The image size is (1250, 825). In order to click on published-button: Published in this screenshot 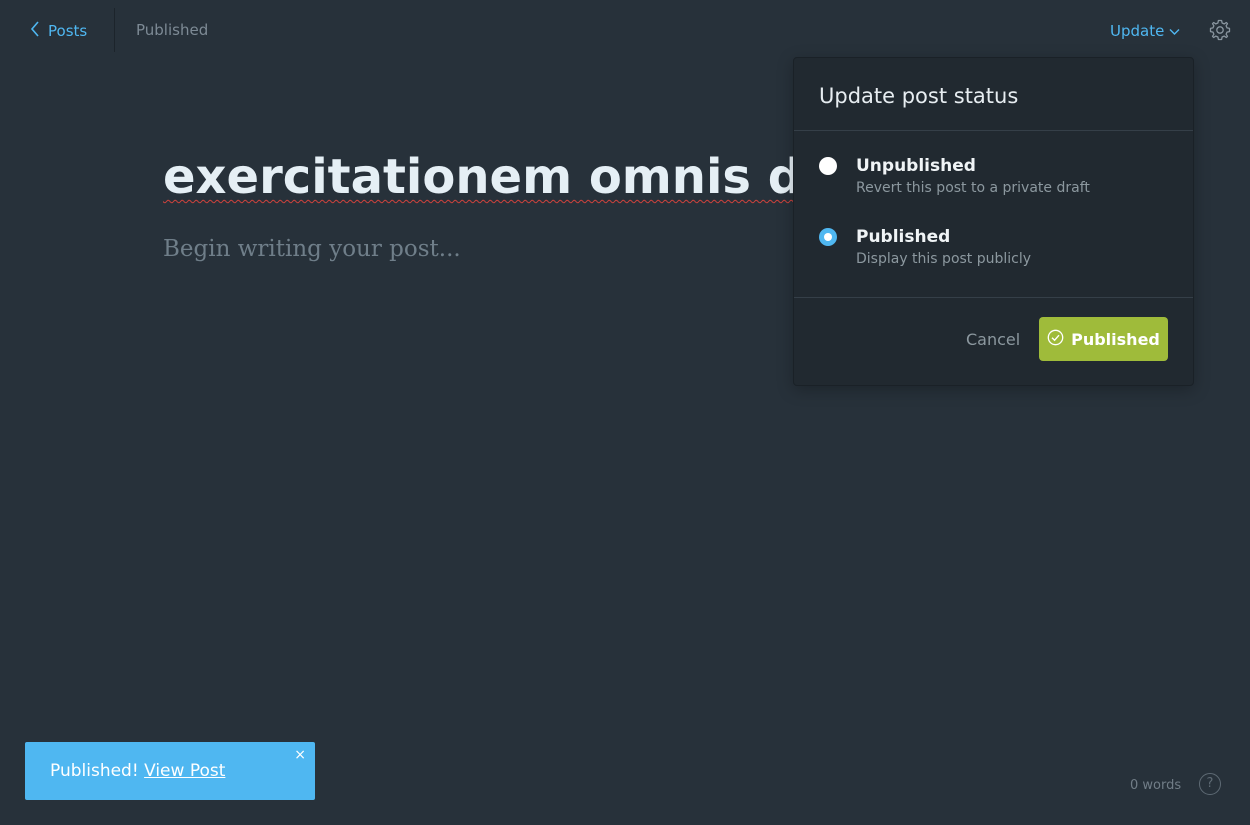, I will do `click(1103, 339)`.